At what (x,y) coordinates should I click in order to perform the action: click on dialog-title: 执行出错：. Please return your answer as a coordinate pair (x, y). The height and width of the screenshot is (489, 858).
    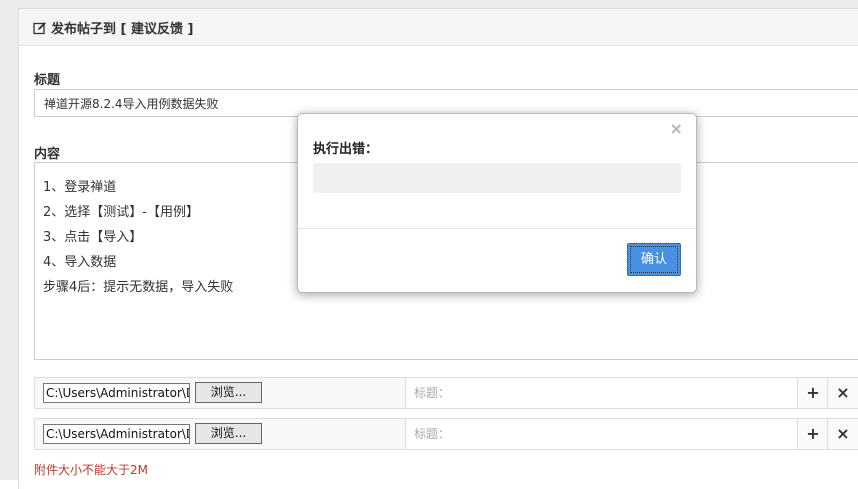
    Looking at the image, I should click on (346, 149).